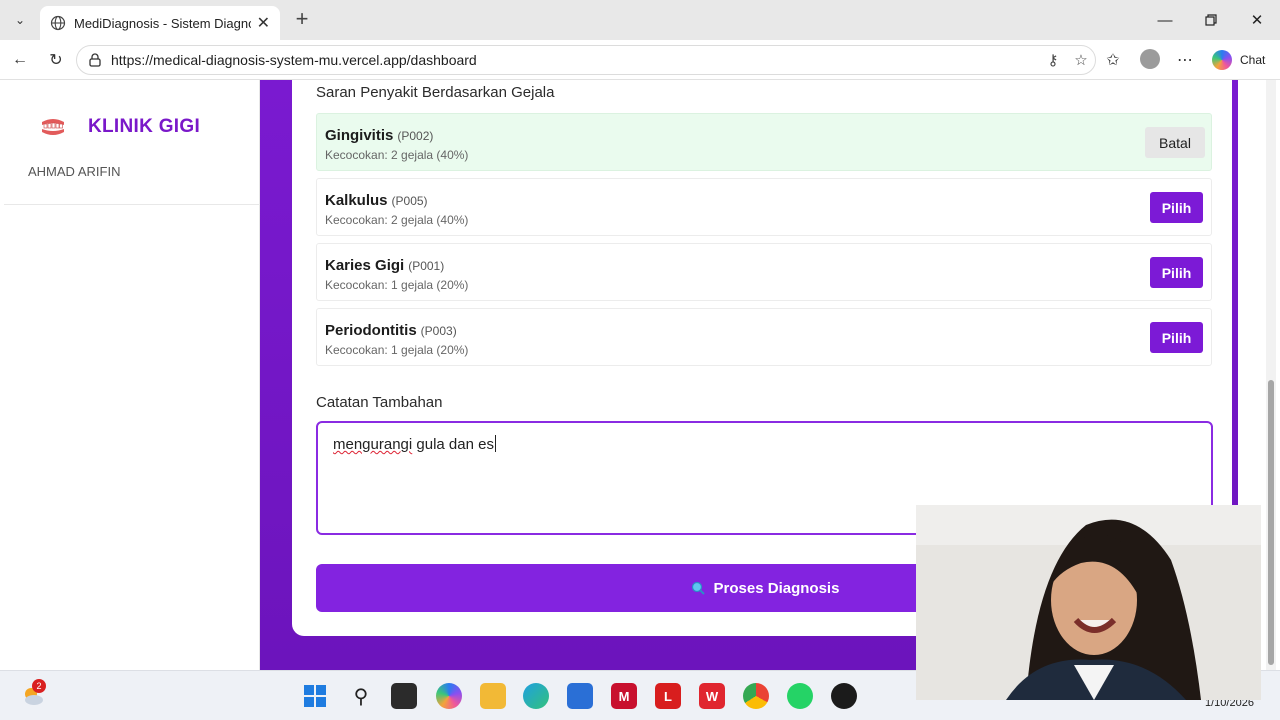 The height and width of the screenshot is (720, 1280). Describe the element at coordinates (1113, 60) in the screenshot. I see `favorites-icon: ✩` at that location.